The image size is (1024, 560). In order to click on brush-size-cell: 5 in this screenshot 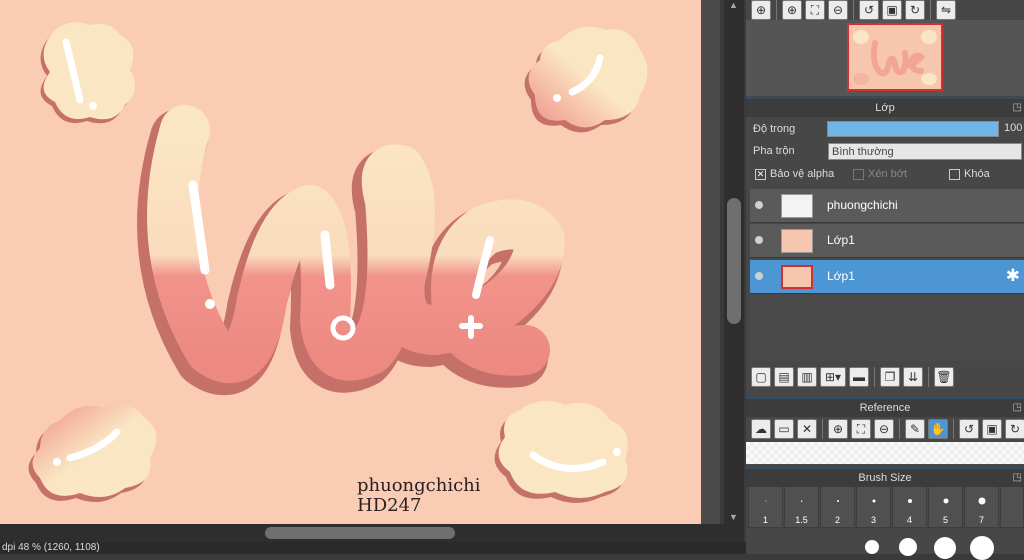, I will do `click(945, 507)`.